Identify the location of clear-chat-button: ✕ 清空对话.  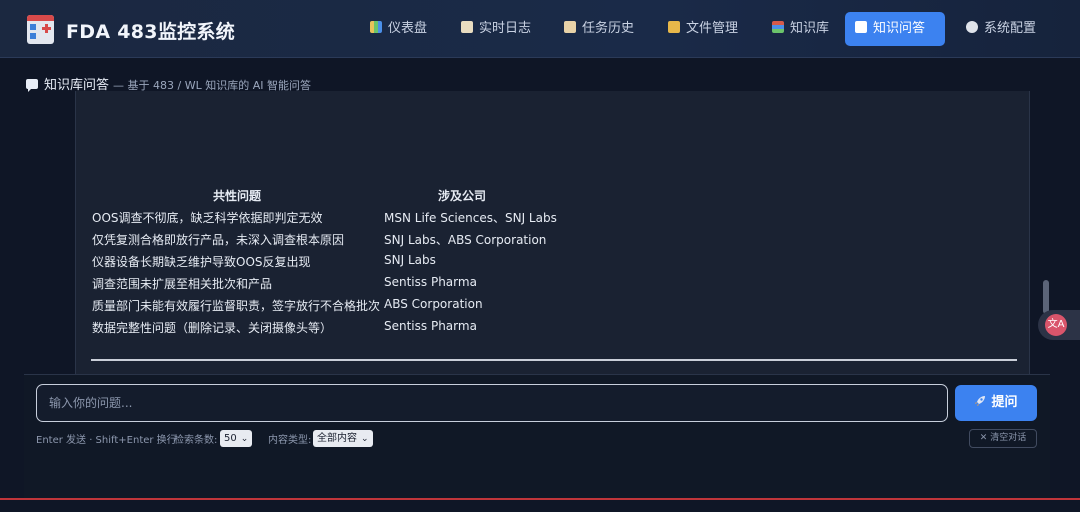
(1003, 438).